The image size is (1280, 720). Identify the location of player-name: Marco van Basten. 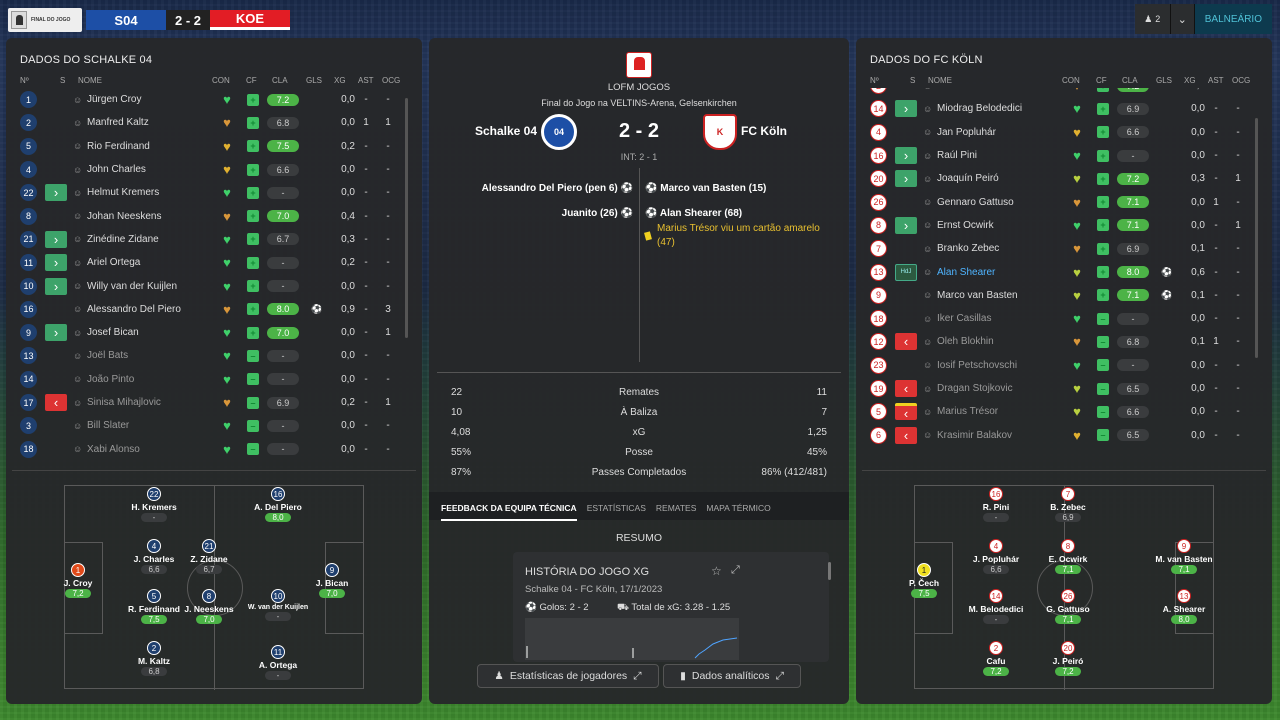
(997, 295).